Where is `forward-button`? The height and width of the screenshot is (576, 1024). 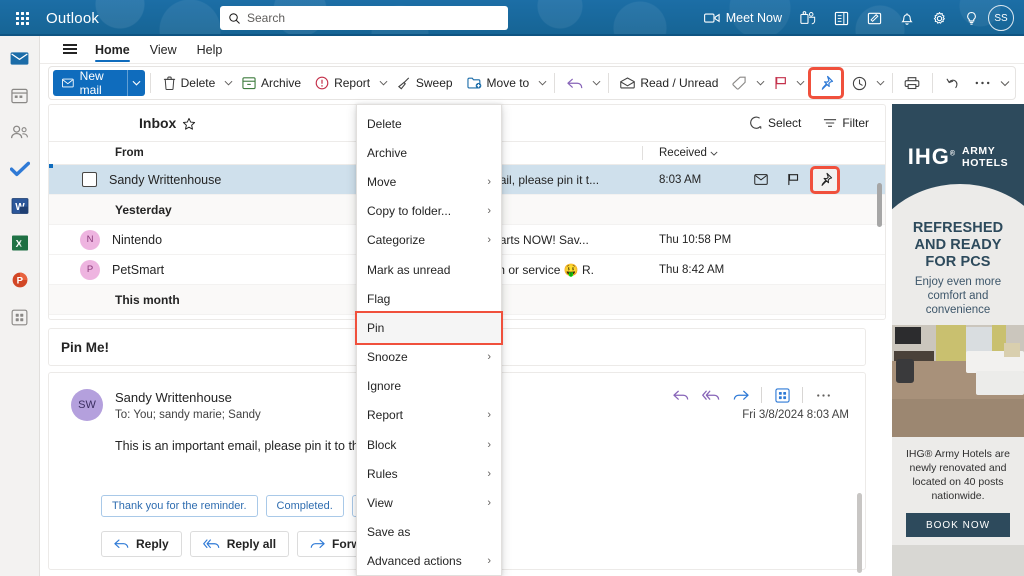 forward-button is located at coordinates (741, 395).